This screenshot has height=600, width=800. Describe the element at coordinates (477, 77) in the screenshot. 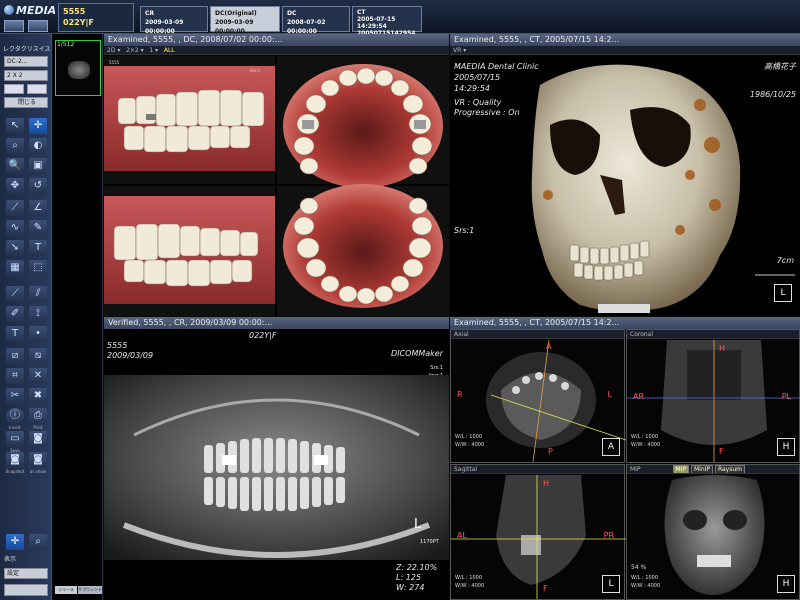

I see `study-date: 2005/07/15` at that location.